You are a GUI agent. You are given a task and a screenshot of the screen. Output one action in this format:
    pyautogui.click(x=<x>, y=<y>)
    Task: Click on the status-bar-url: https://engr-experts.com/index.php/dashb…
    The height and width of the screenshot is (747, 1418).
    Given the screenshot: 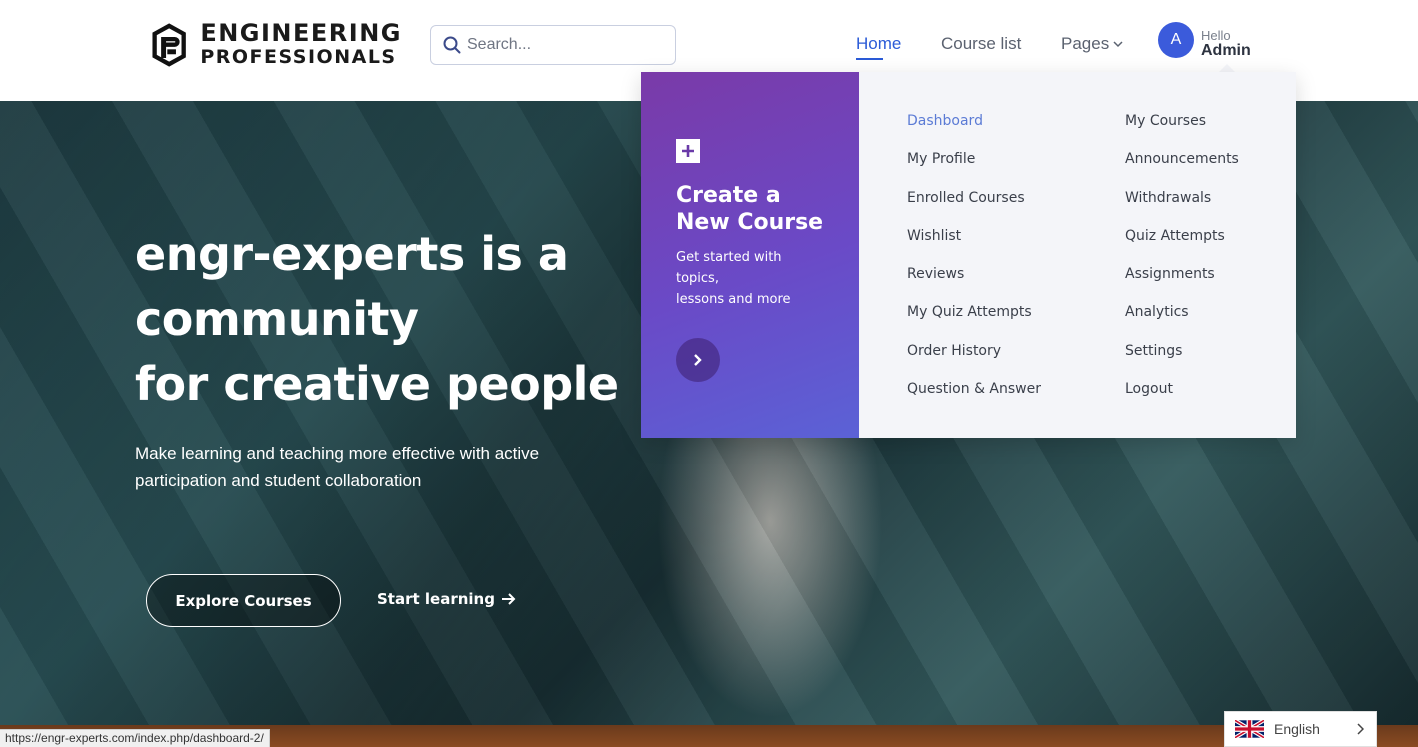 What is the action you would take?
    pyautogui.click(x=135, y=738)
    